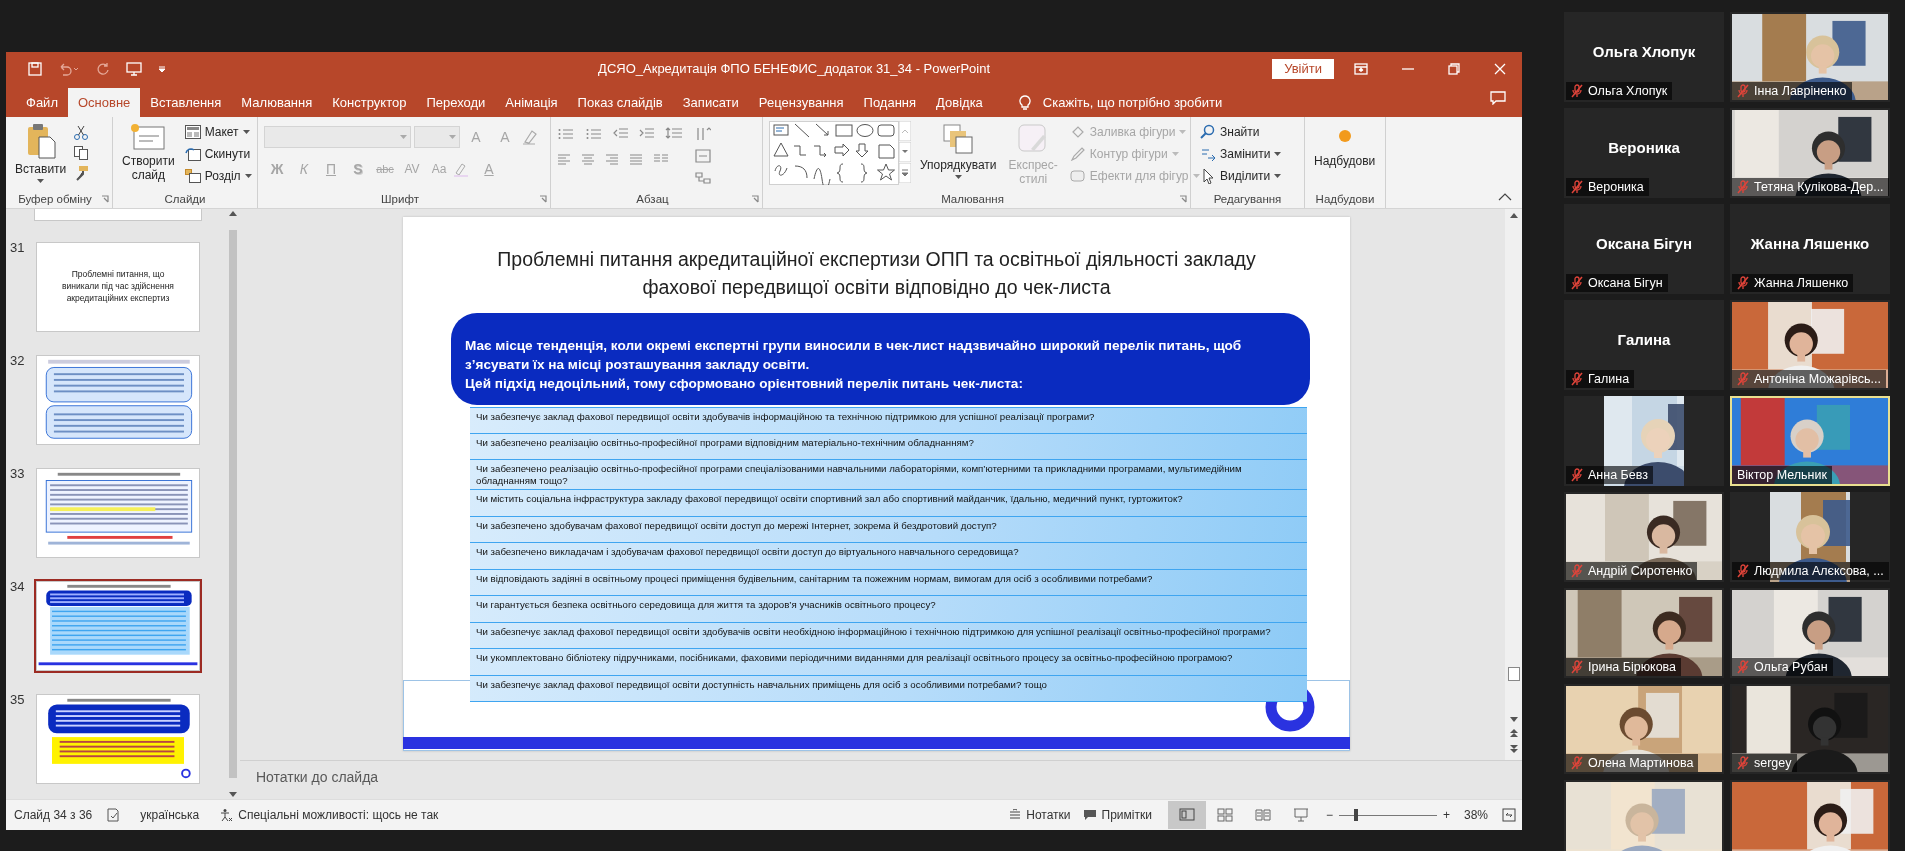  I want to click on align-left-icon, so click(564, 159).